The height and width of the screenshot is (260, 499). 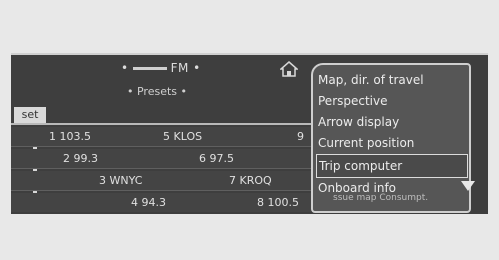 I want to click on station-preset-9: 9, so click(x=300, y=136).